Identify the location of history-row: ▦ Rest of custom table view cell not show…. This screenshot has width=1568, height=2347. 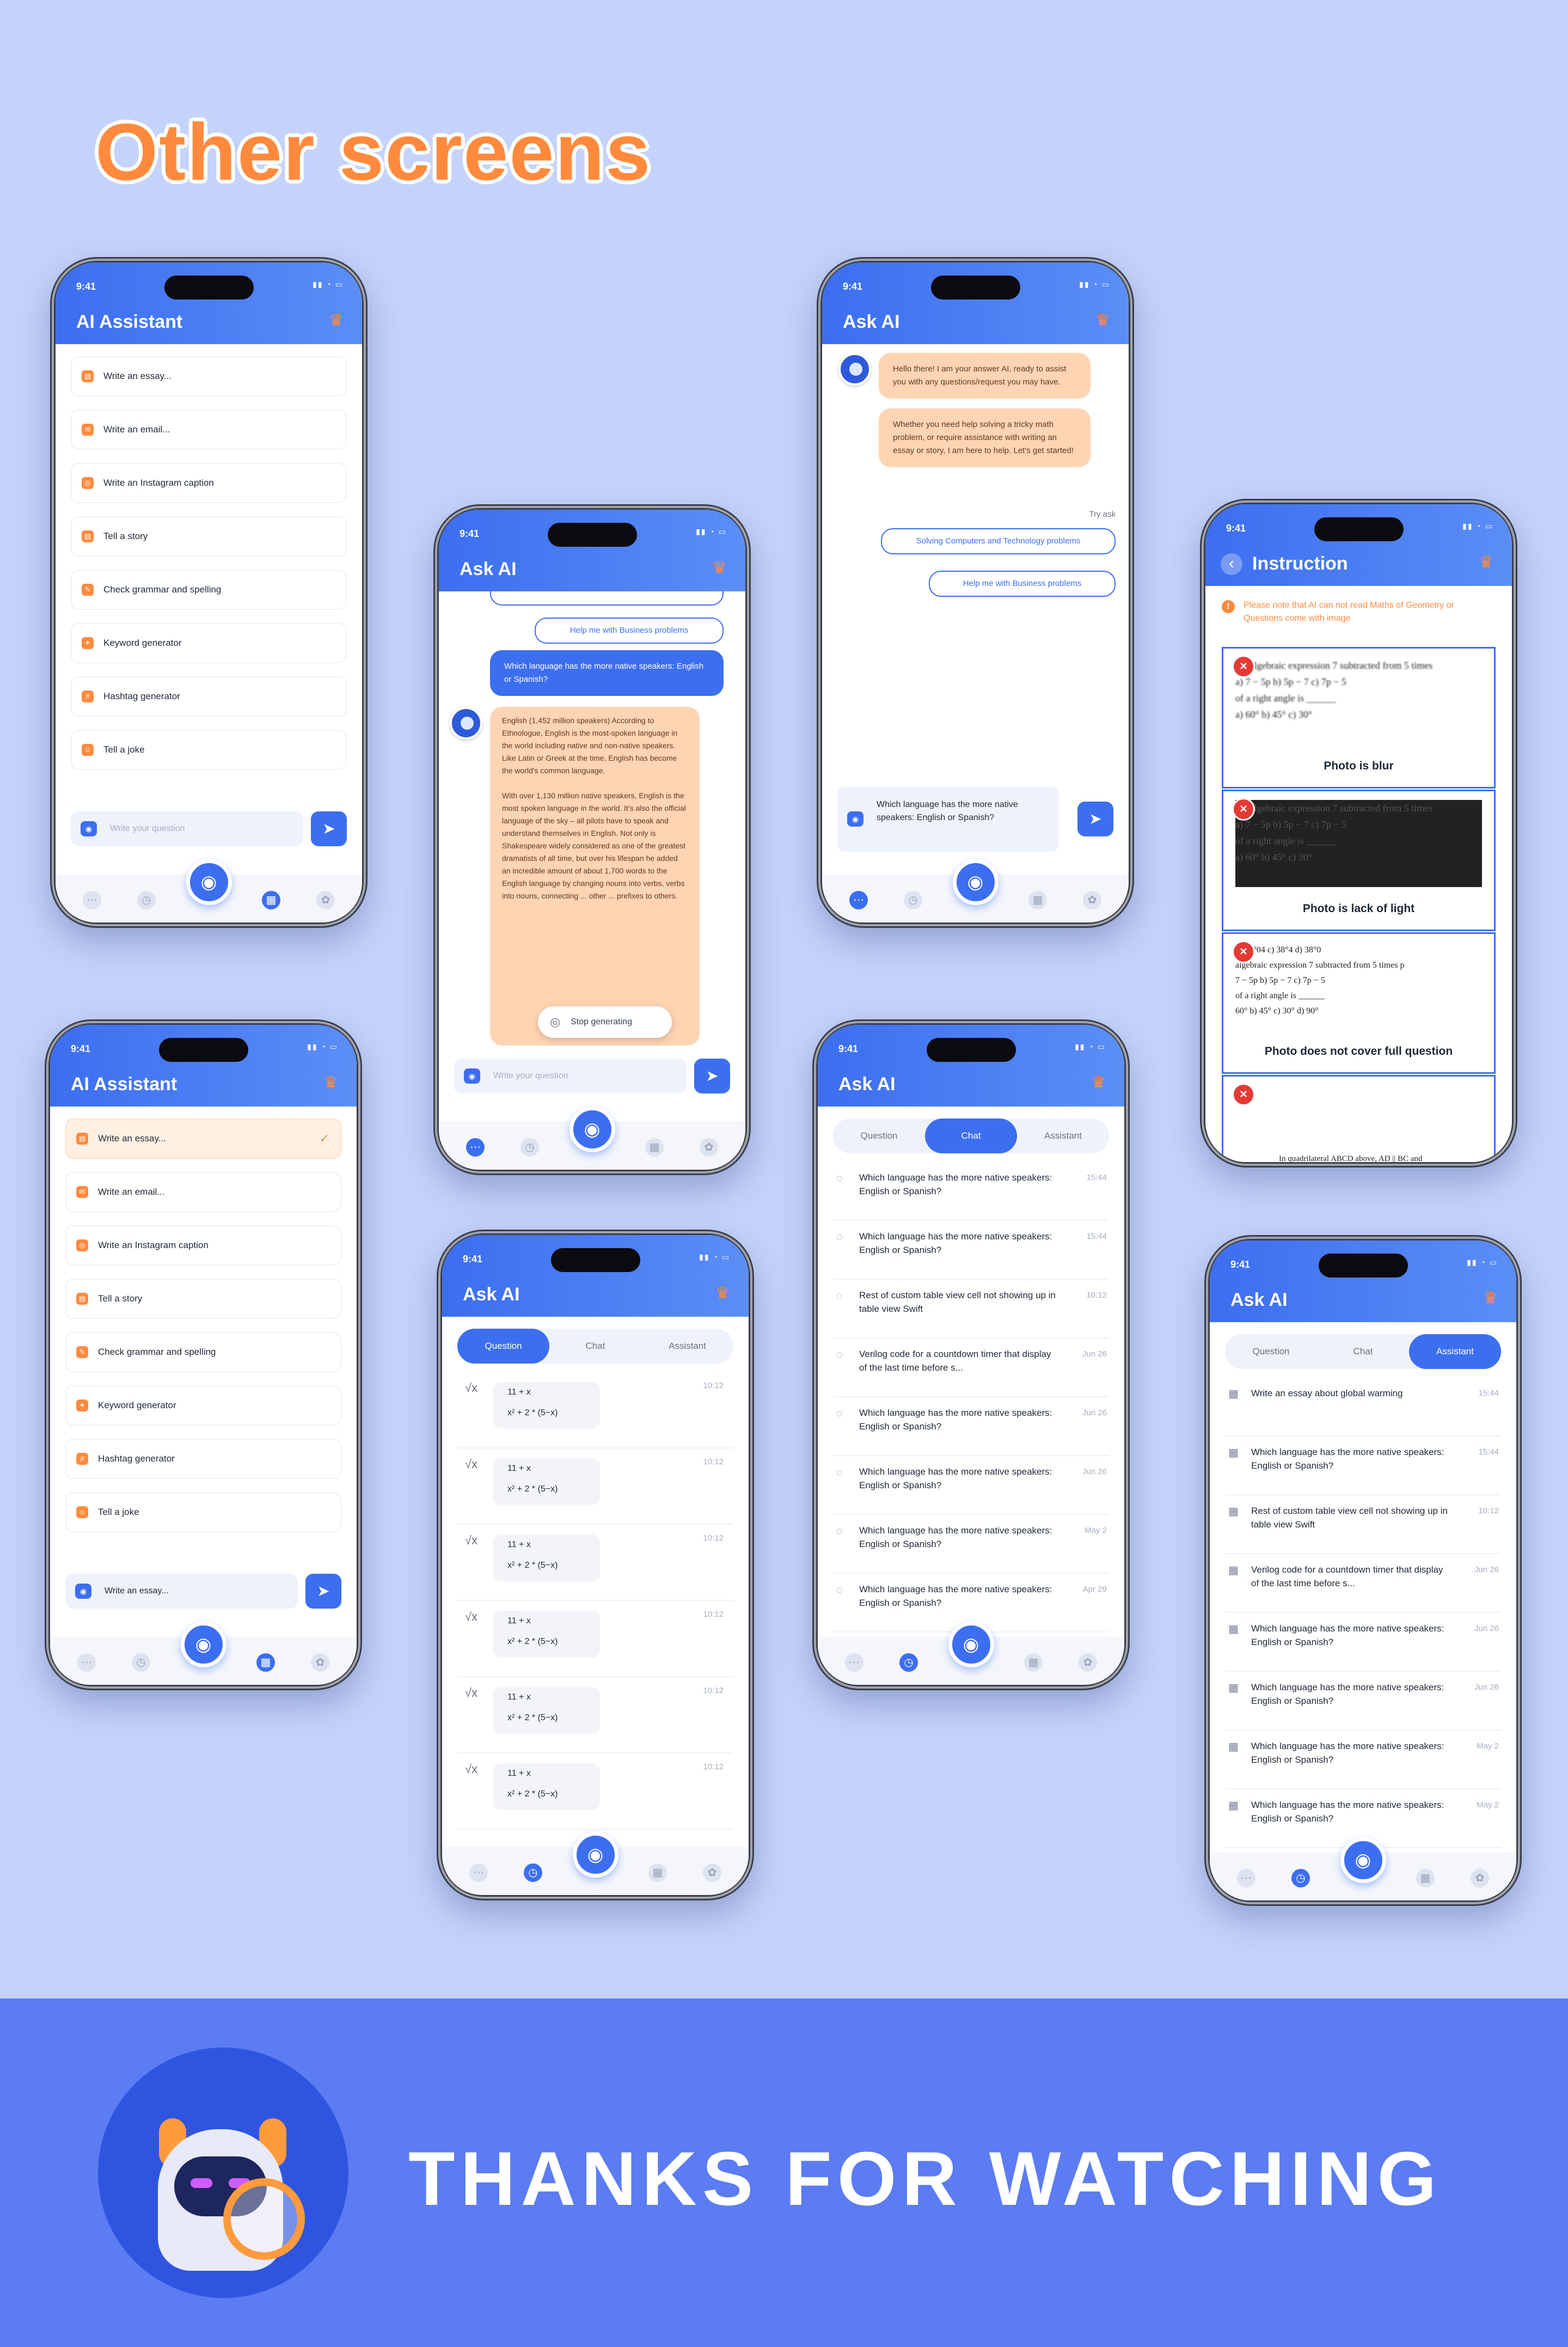
(1363, 1524).